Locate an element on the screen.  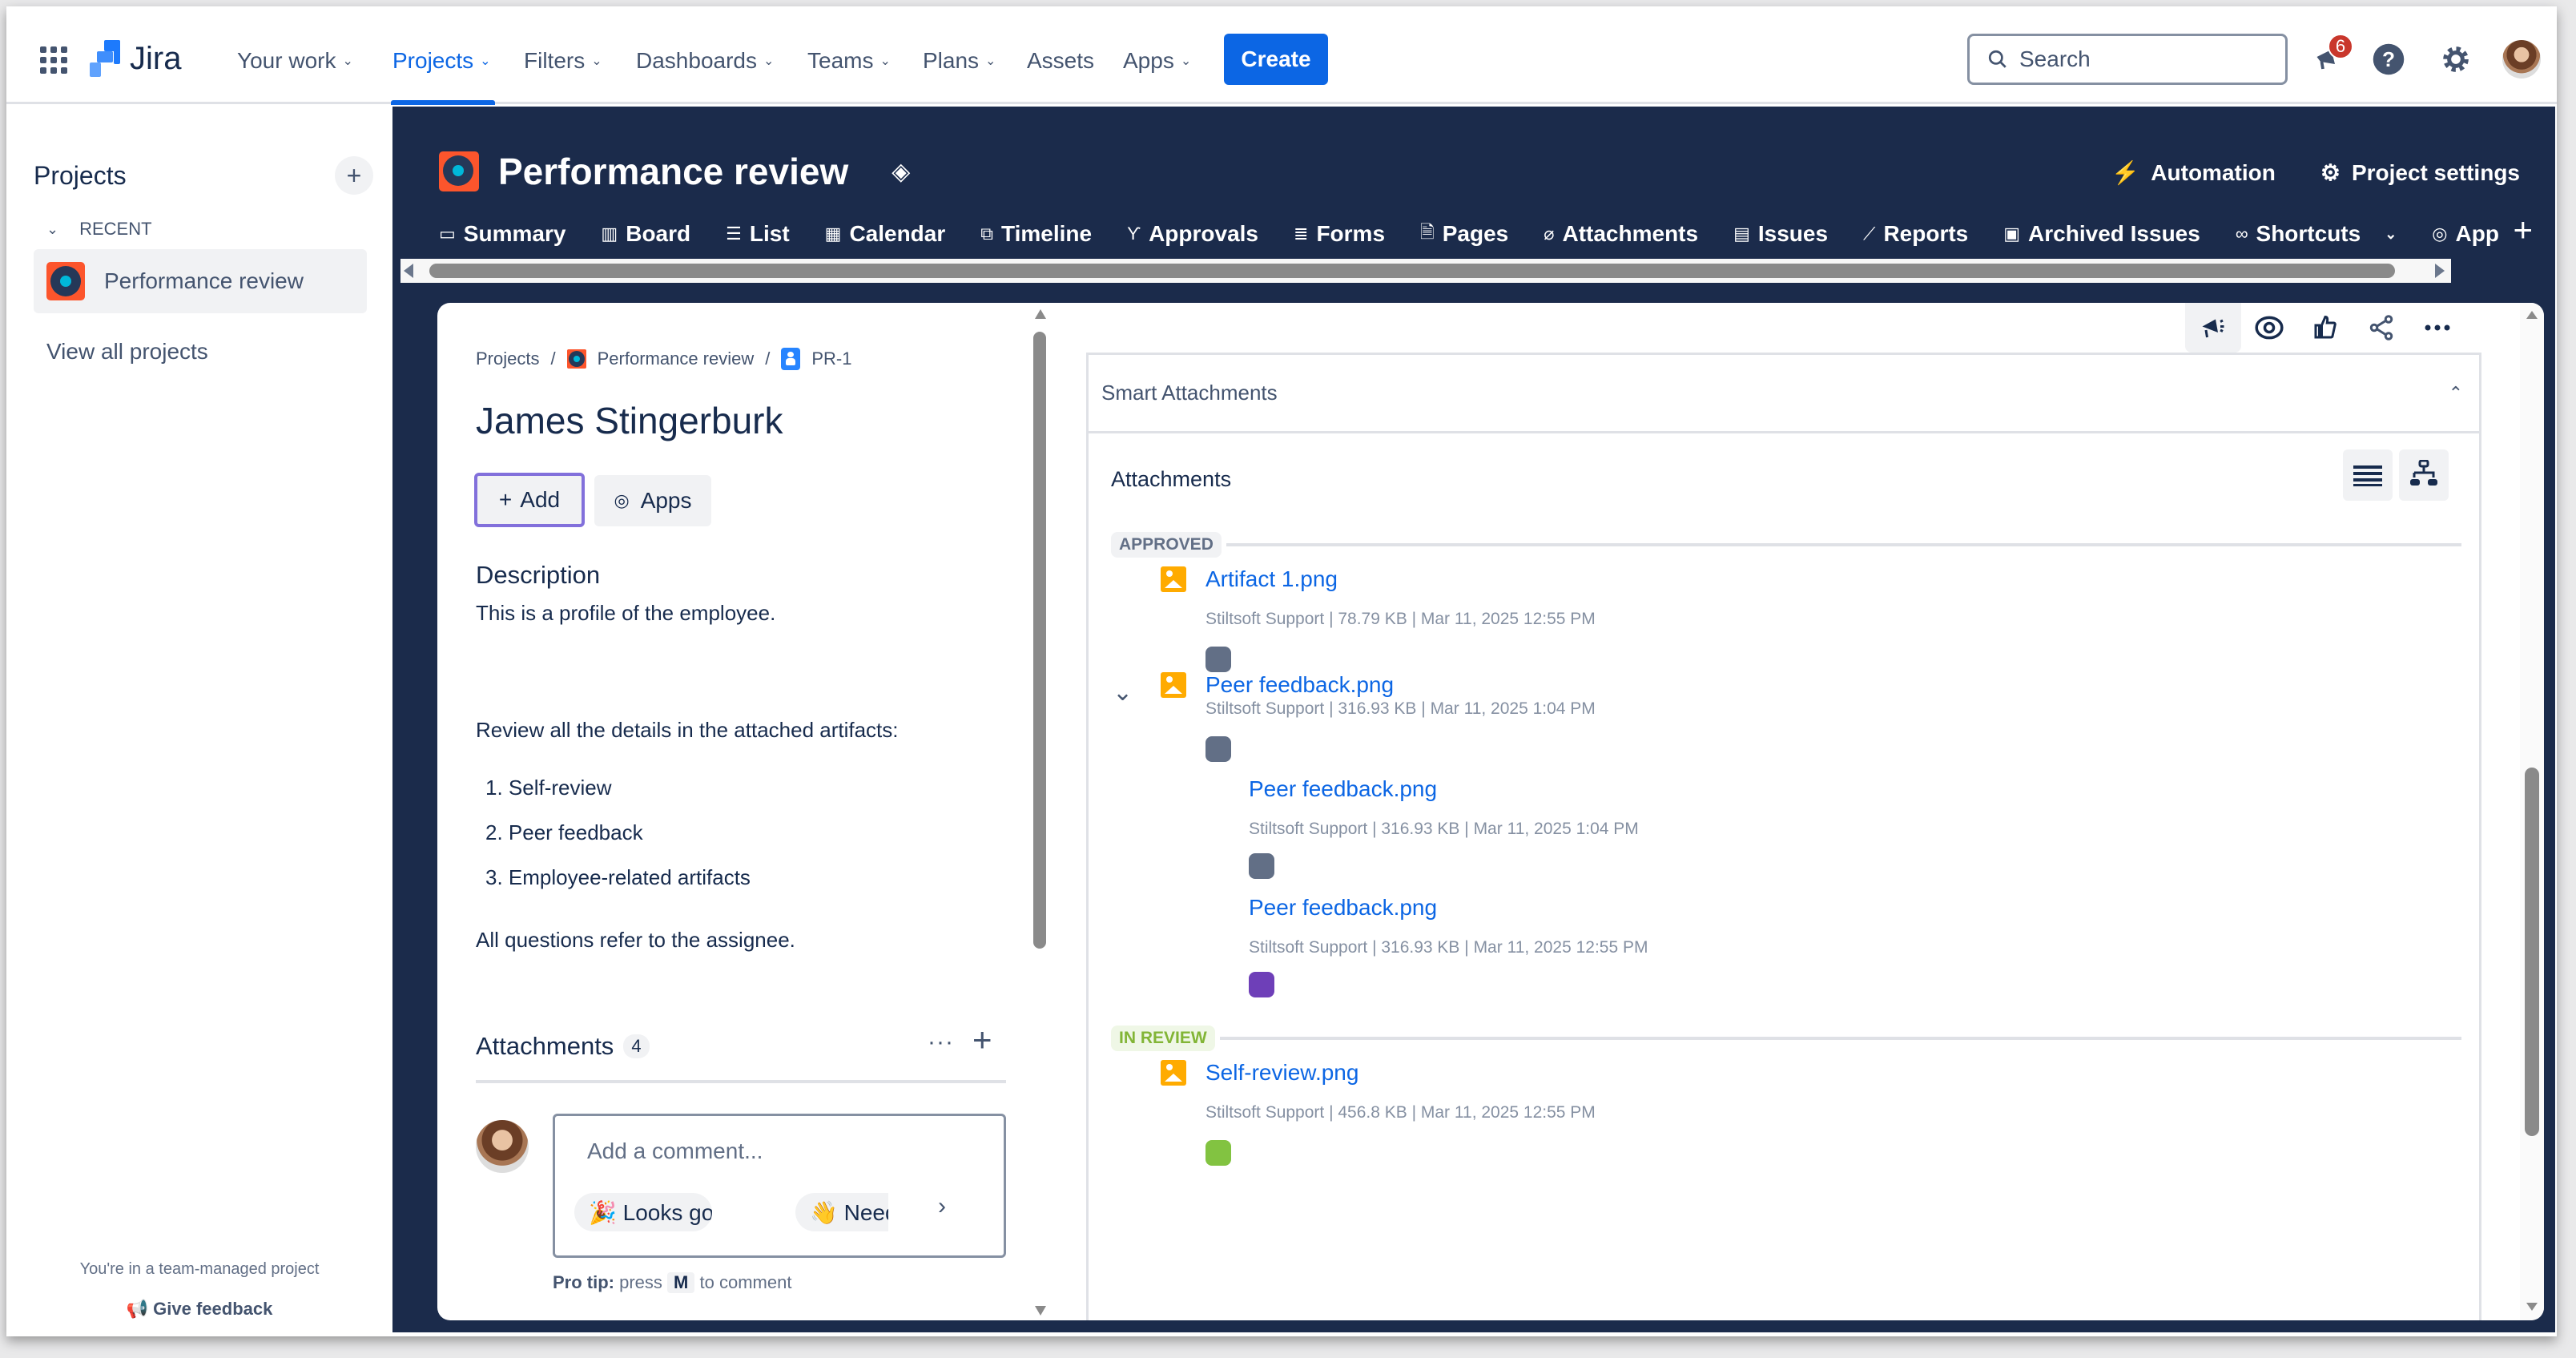
feedback-button is located at coordinates (2213, 328).